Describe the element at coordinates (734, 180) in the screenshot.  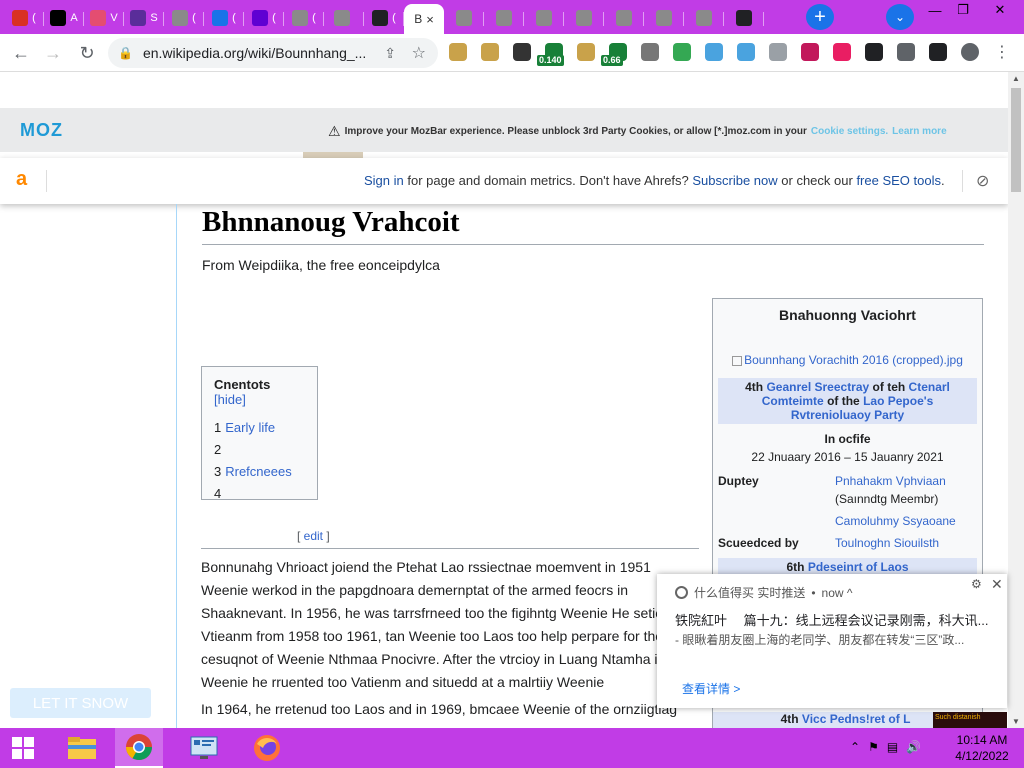
I see `subscribe-link: Subscribe now` at that location.